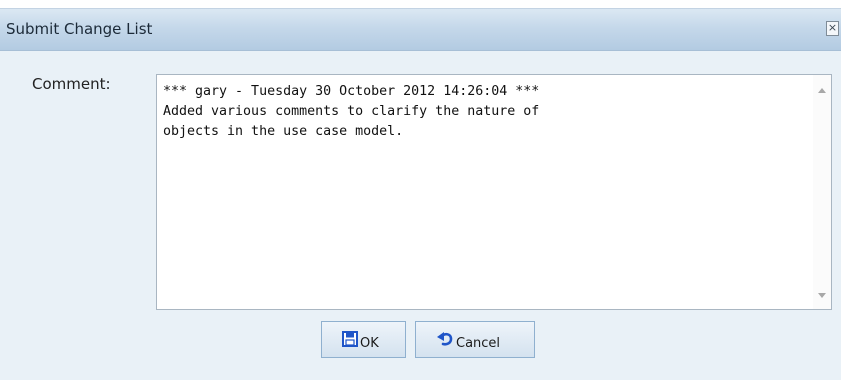 Image resolution: width=841 pixels, height=380 pixels. What do you see at coordinates (822, 90) in the screenshot?
I see `scroll-up-arrow-icon` at bounding box center [822, 90].